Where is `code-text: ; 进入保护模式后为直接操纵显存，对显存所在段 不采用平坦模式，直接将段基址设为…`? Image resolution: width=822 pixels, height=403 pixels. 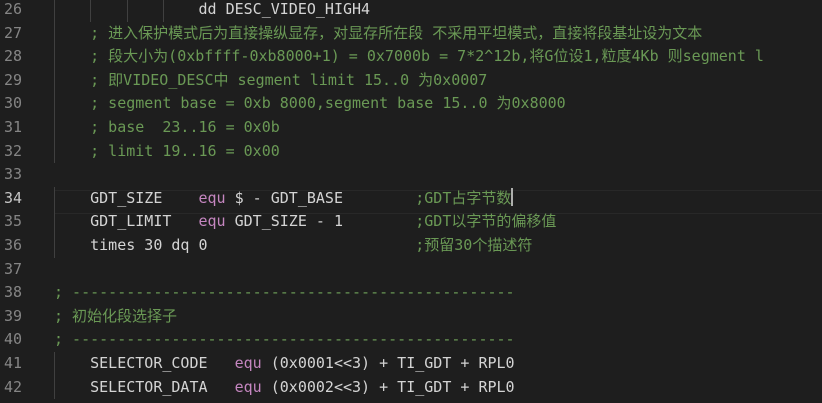 code-text: ; 进入保护模式后为直接操纵显存，对显存所在段 不采用平坦模式，直接将段基址设为… is located at coordinates (378, 34).